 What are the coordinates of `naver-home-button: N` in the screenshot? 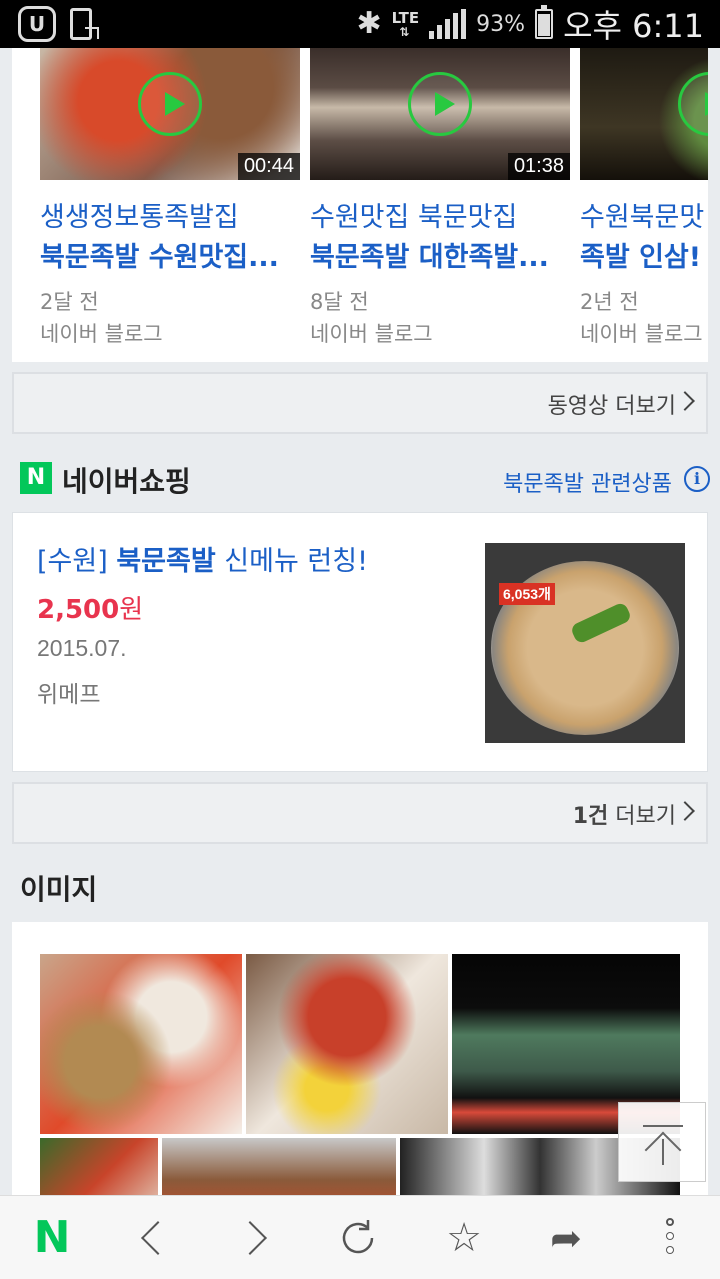 It's located at (52, 1238).